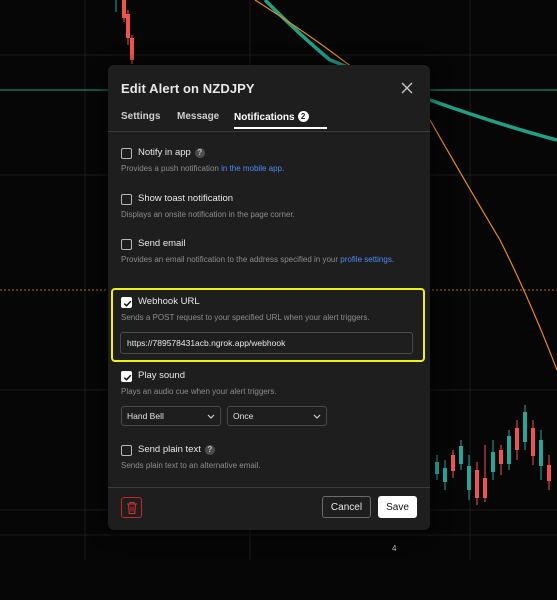 This screenshot has height=600, width=557. I want to click on send-email-checkbox, so click(126, 244).